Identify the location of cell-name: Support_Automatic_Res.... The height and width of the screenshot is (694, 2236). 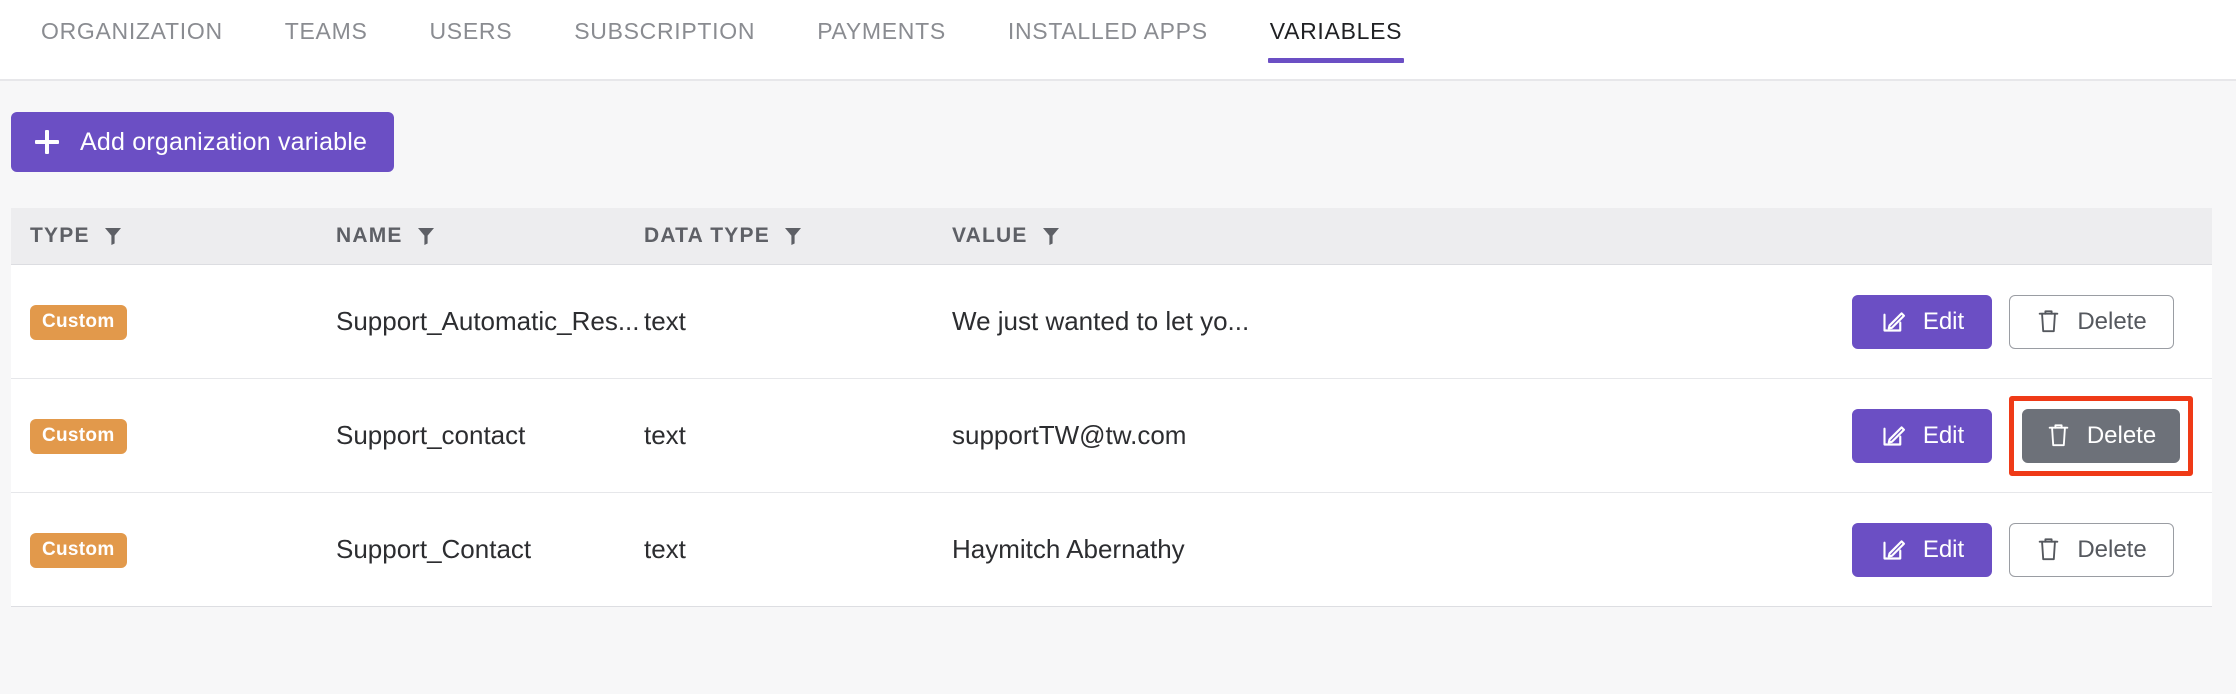
(488, 321).